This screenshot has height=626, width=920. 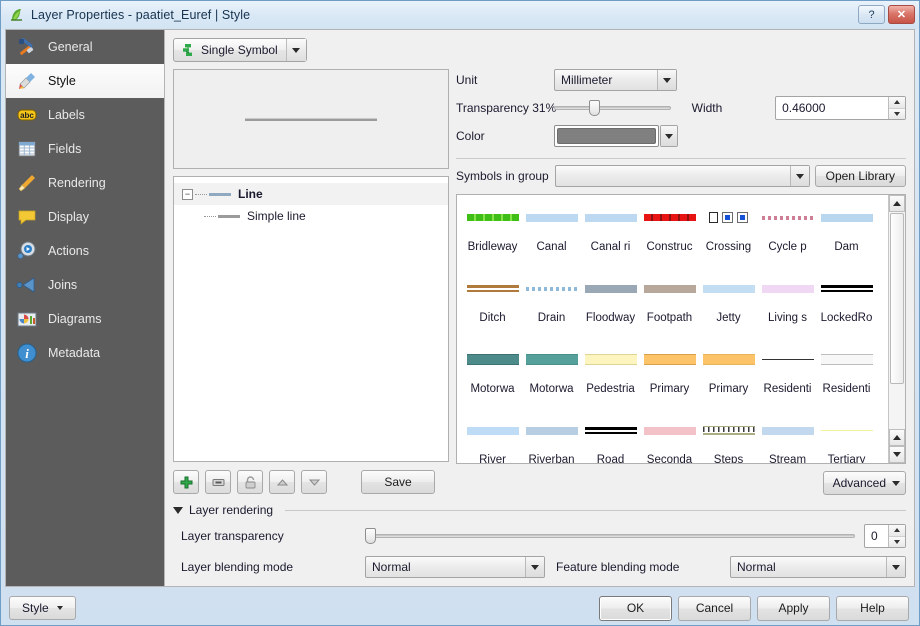 What do you see at coordinates (85, 149) in the screenshot?
I see `sidebar-item-fields: Fields` at bounding box center [85, 149].